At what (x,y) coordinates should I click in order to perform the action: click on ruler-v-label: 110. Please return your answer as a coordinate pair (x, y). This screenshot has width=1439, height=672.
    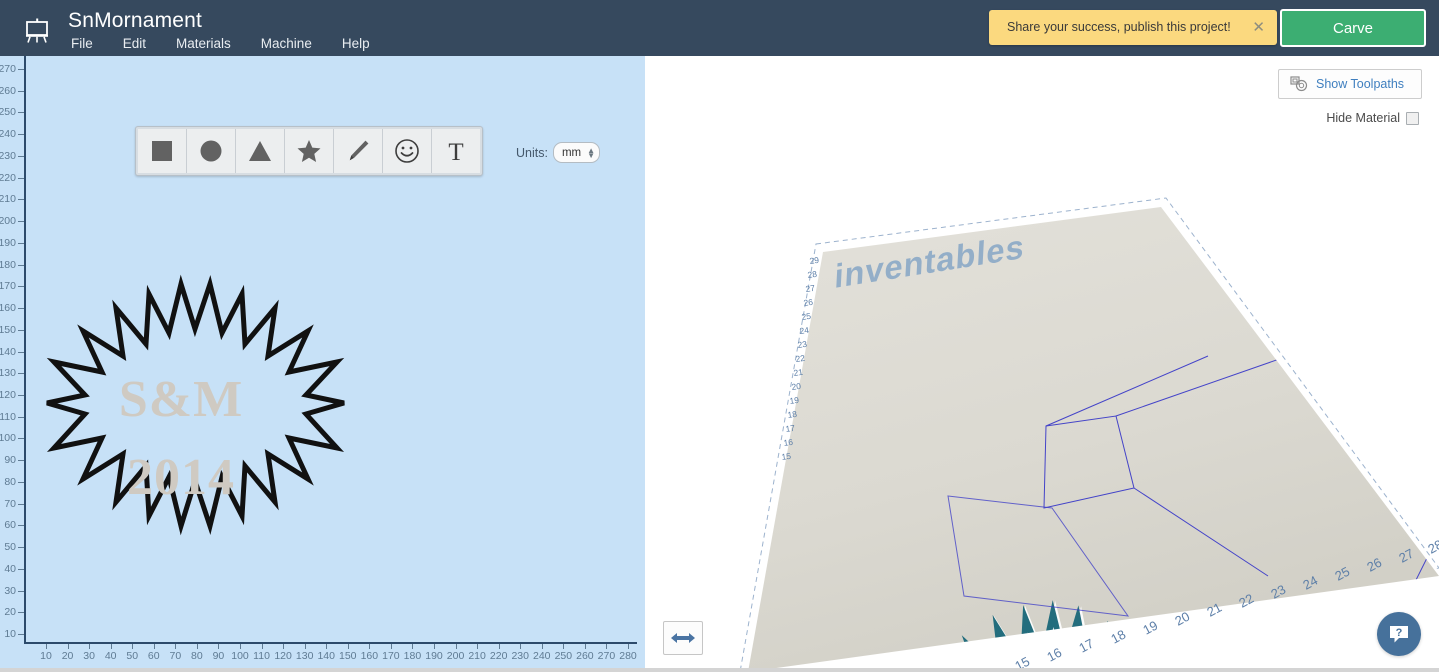
    Looking at the image, I should click on (8, 416).